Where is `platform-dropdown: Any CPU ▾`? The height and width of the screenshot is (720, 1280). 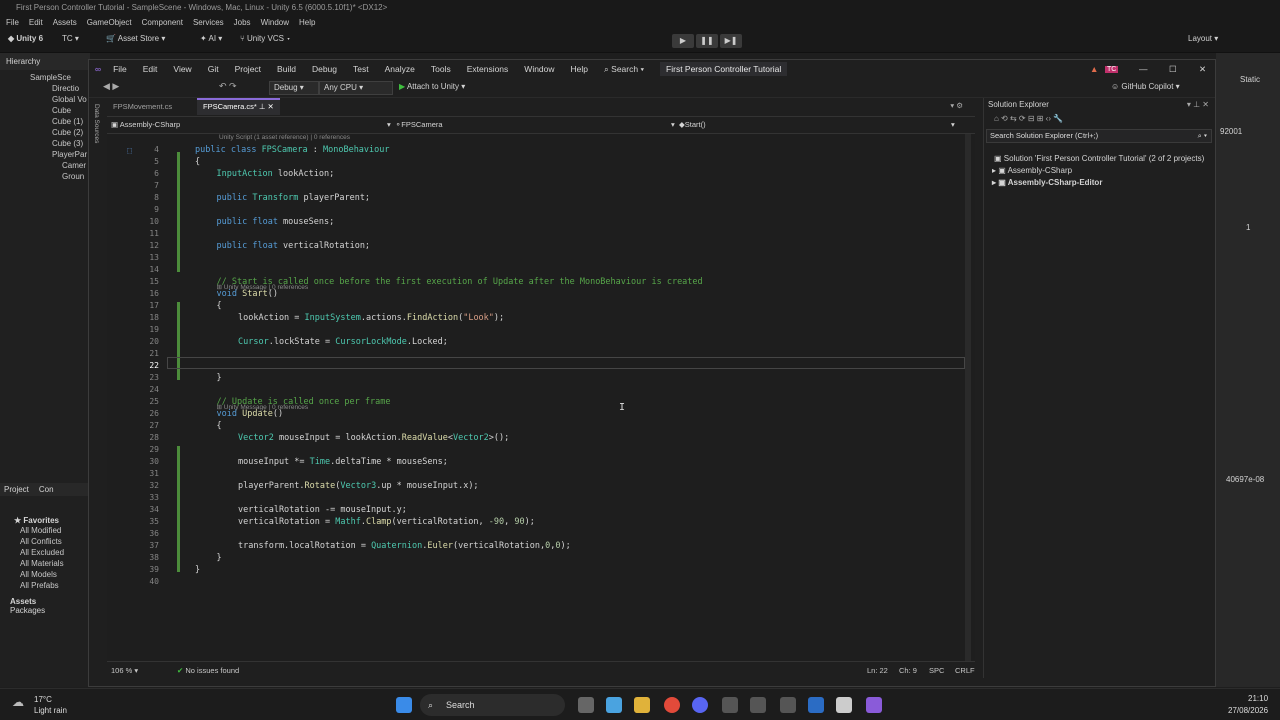
platform-dropdown: Any CPU ▾ is located at coordinates (356, 88).